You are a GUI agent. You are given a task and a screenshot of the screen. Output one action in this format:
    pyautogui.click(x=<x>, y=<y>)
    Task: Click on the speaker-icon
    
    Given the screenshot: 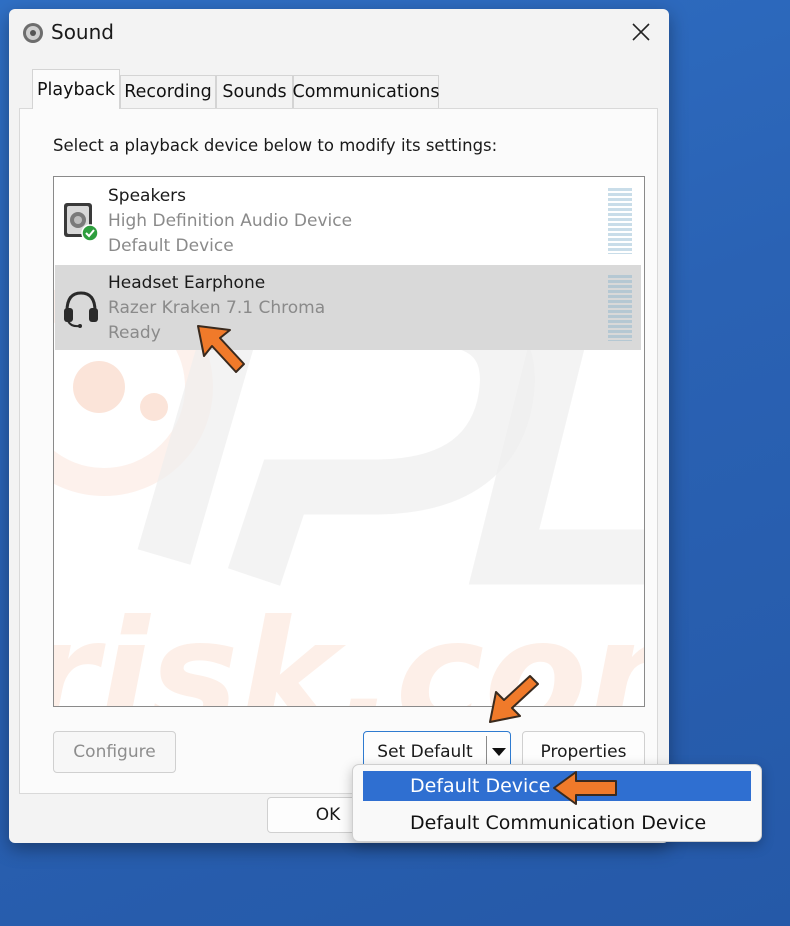 What is the action you would take?
    pyautogui.click(x=81, y=222)
    